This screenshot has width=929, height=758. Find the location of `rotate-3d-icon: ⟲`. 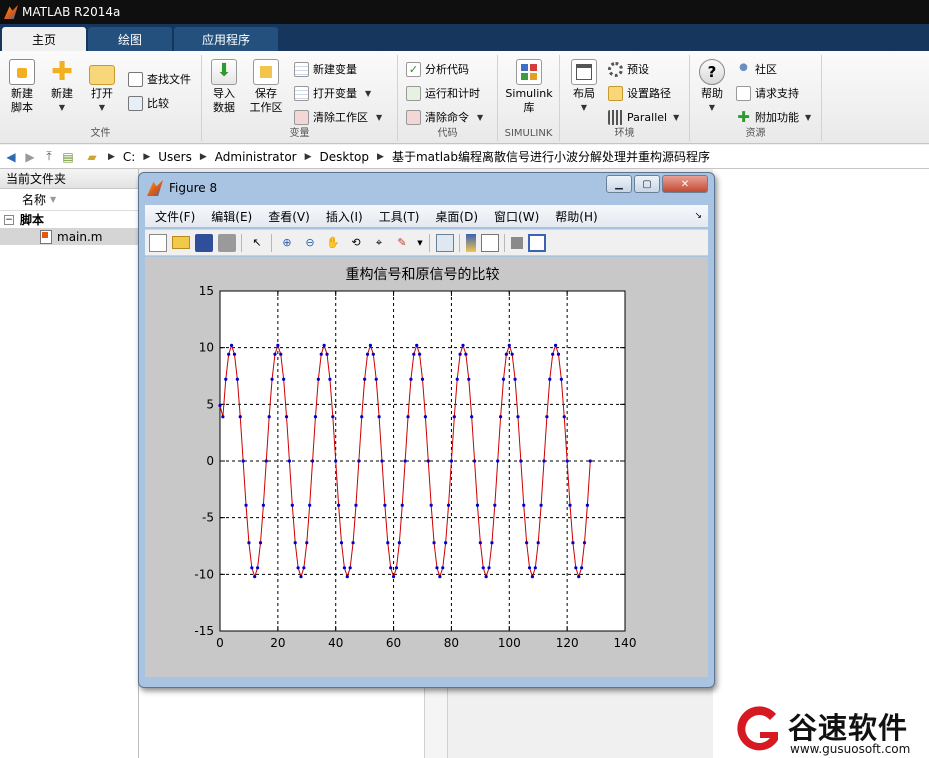

rotate-3d-icon: ⟲ is located at coordinates (356, 243).